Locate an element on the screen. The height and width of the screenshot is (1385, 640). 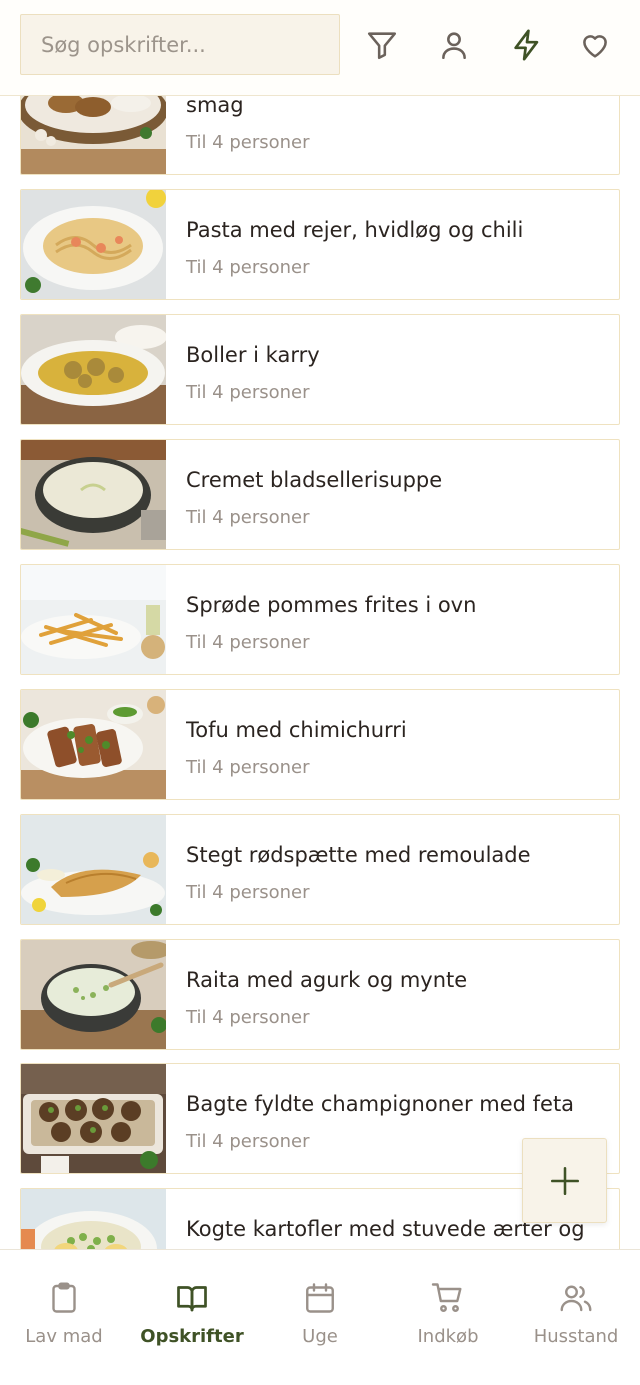
recipe-title: Stegt rødspætte med remoulade is located at coordinates (358, 855).